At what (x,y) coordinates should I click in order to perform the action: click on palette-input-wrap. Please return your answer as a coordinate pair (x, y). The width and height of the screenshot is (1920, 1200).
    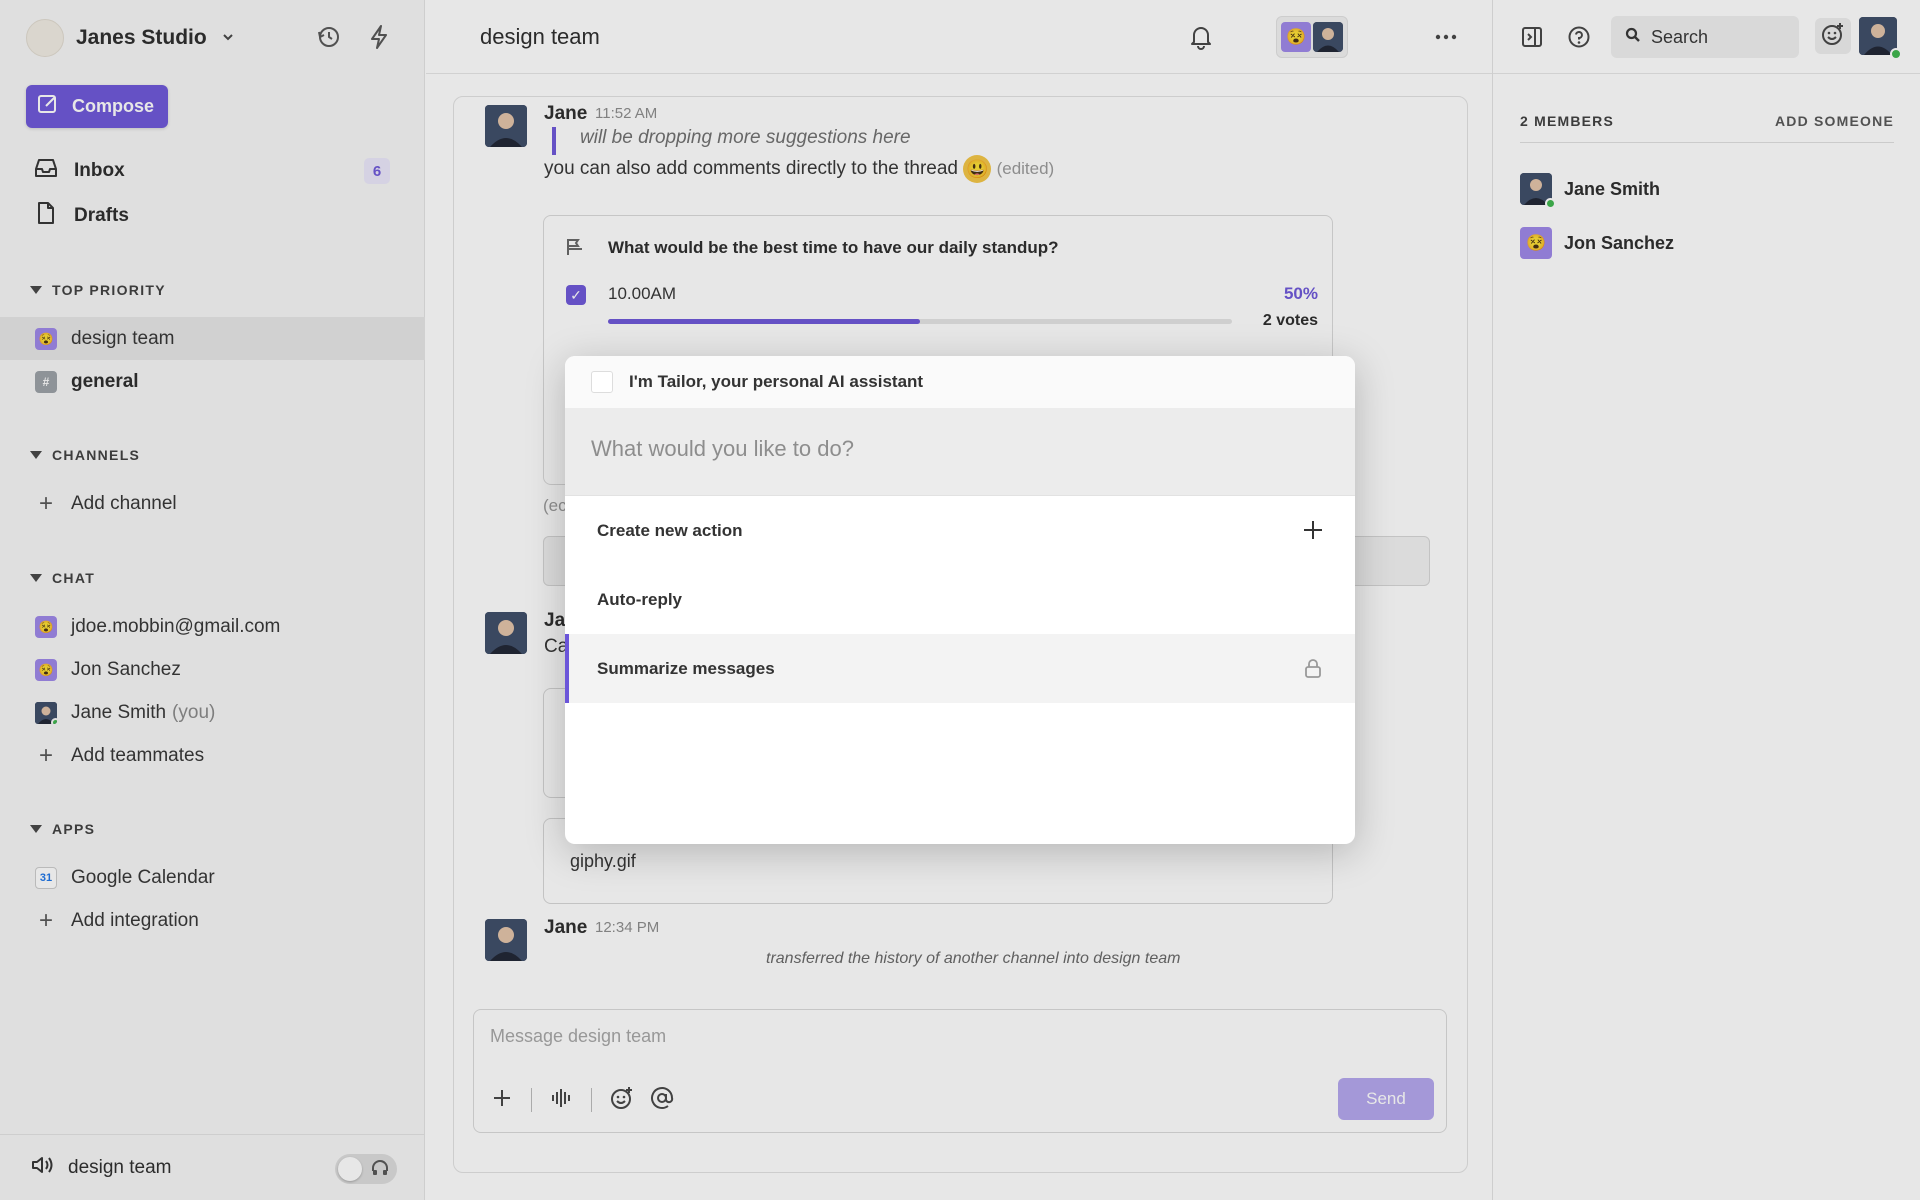
    Looking at the image, I should click on (960, 452).